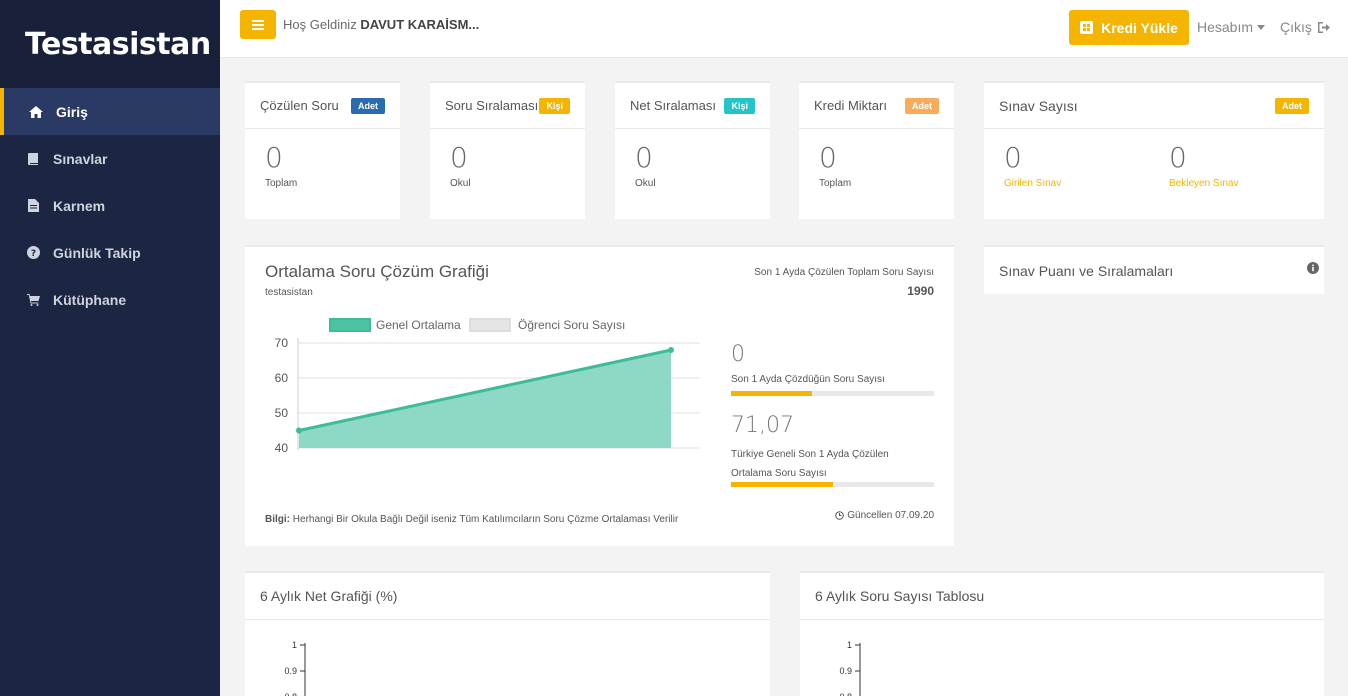 The width and height of the screenshot is (1348, 696). I want to click on sidebar-item-sinavlar: Sınavlar, so click(110, 158).